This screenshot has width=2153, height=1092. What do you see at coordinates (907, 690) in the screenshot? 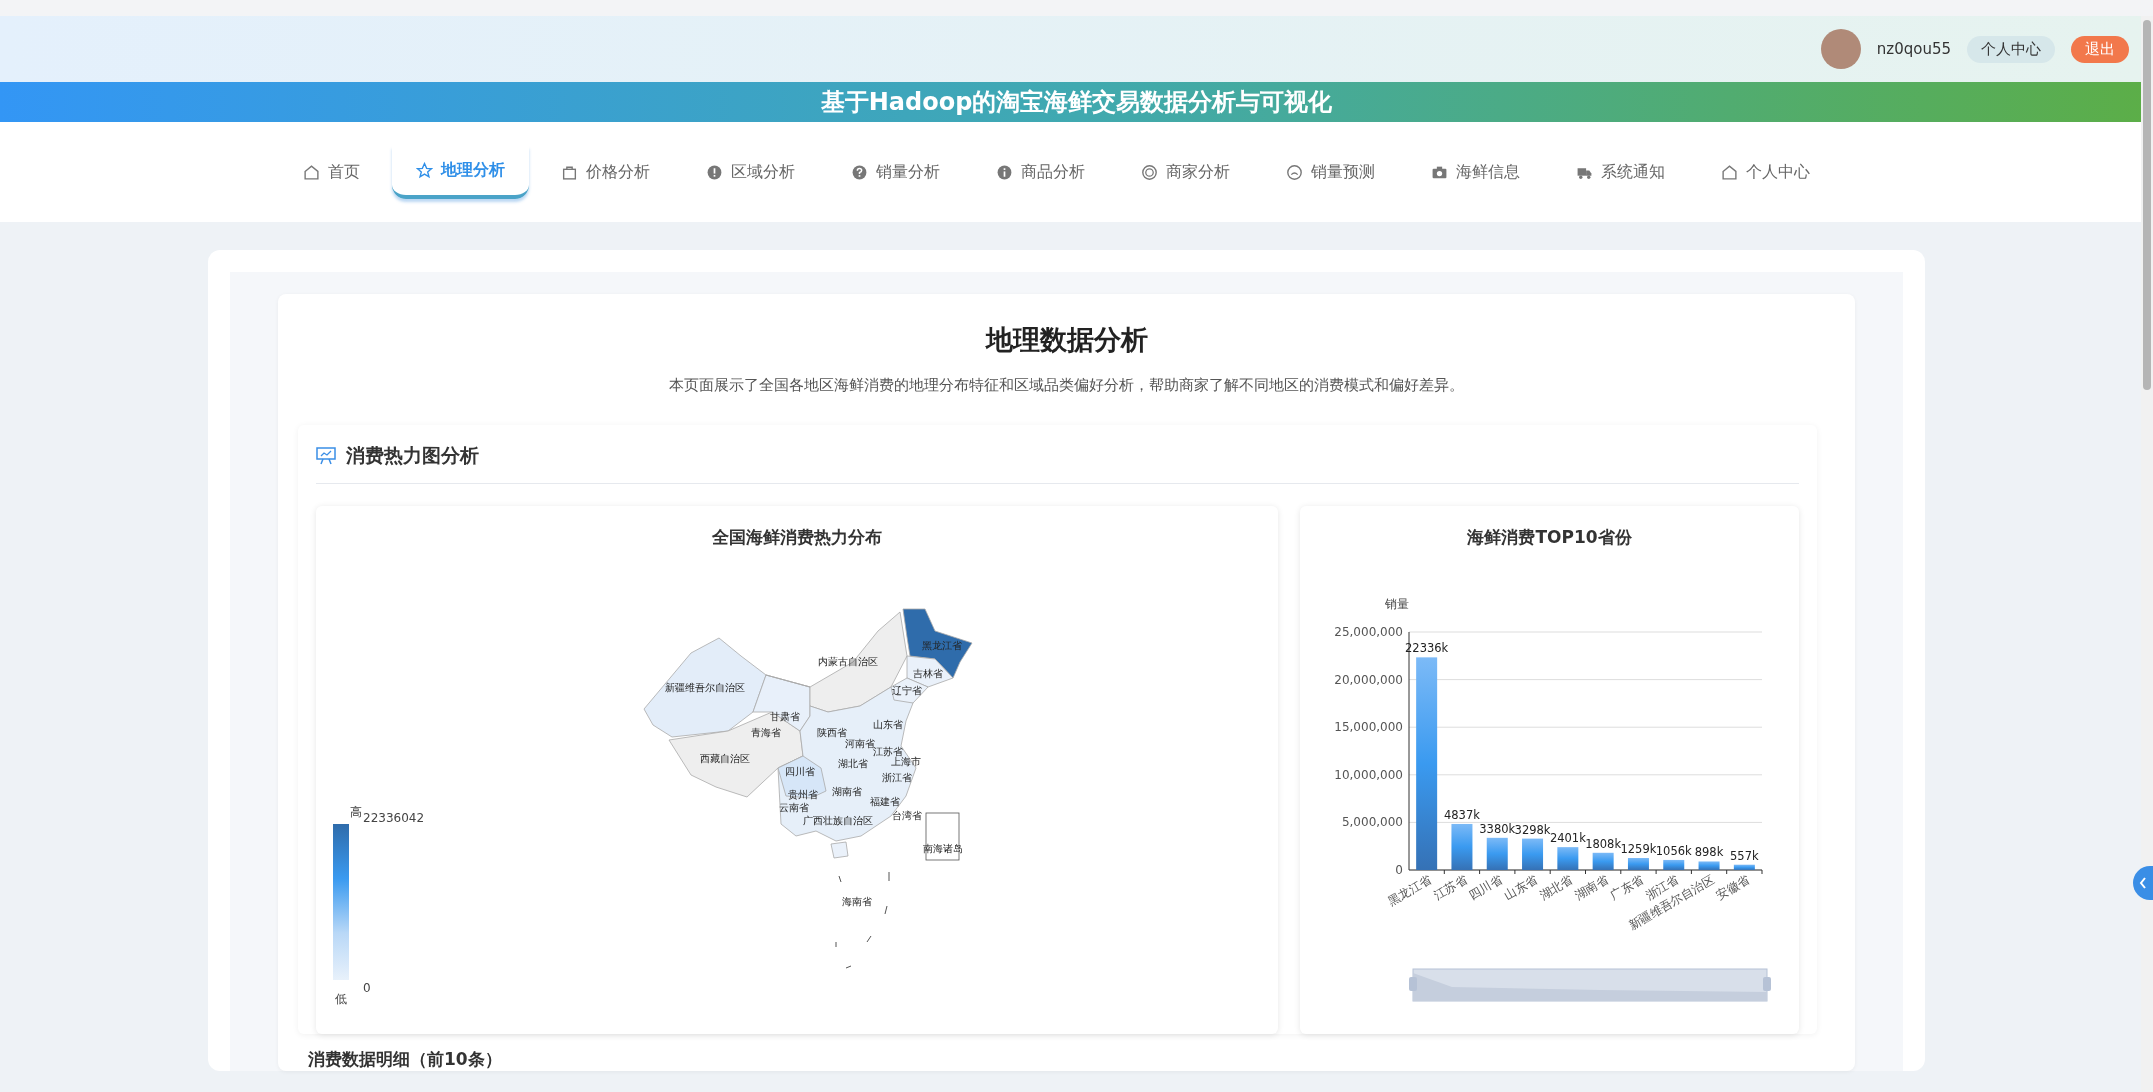
I see `province-label: 辽宁省` at bounding box center [907, 690].